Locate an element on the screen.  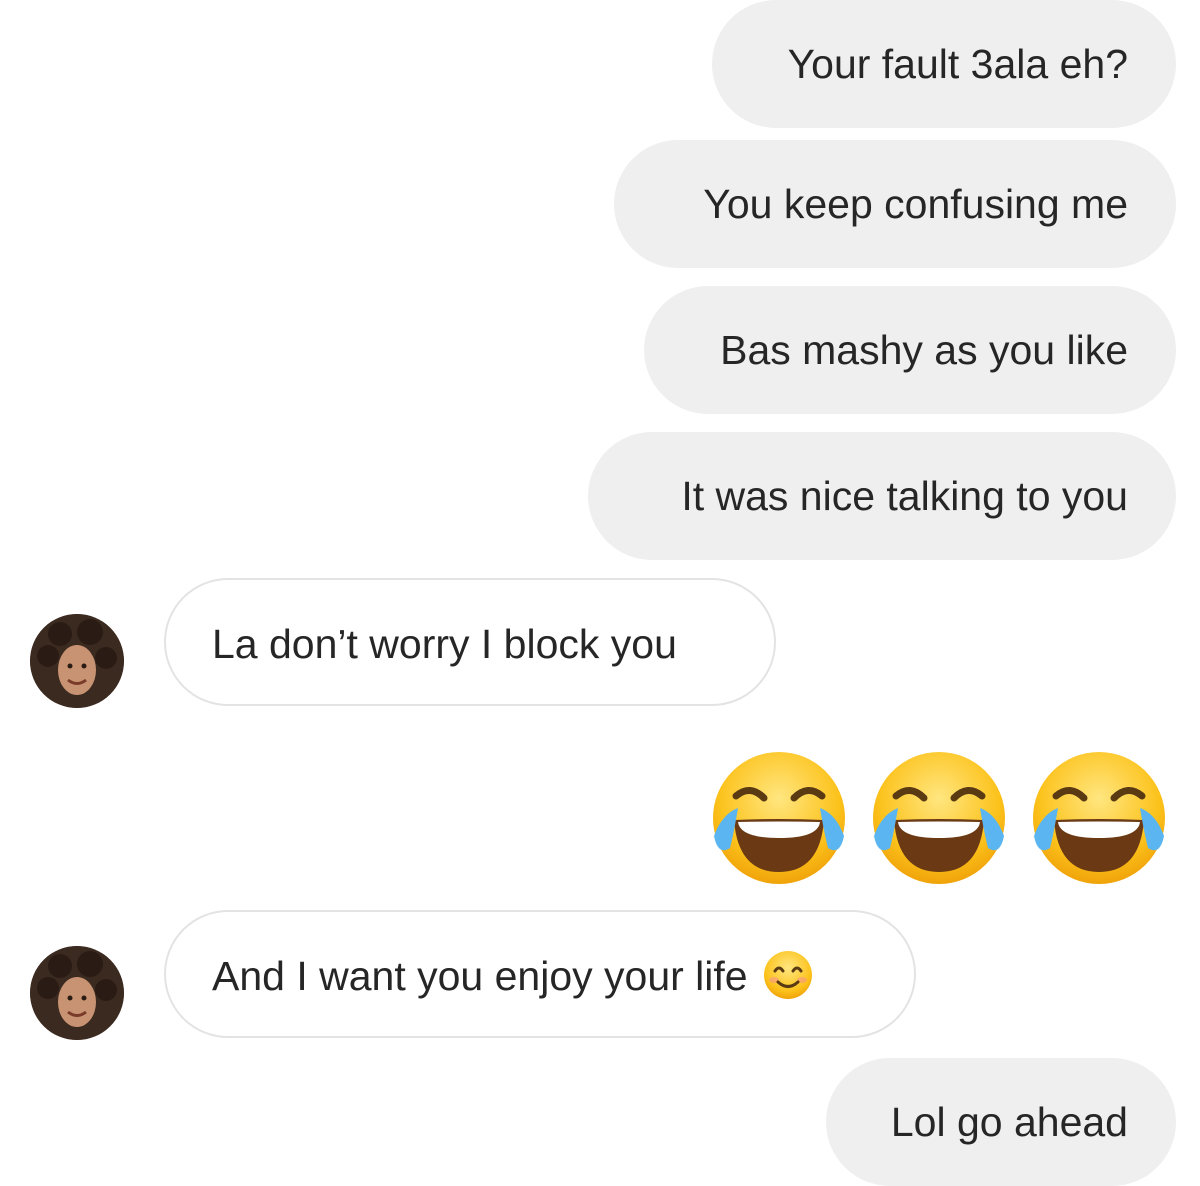
outgoing-message: Bas mashy as you like is located at coordinates (910, 350).